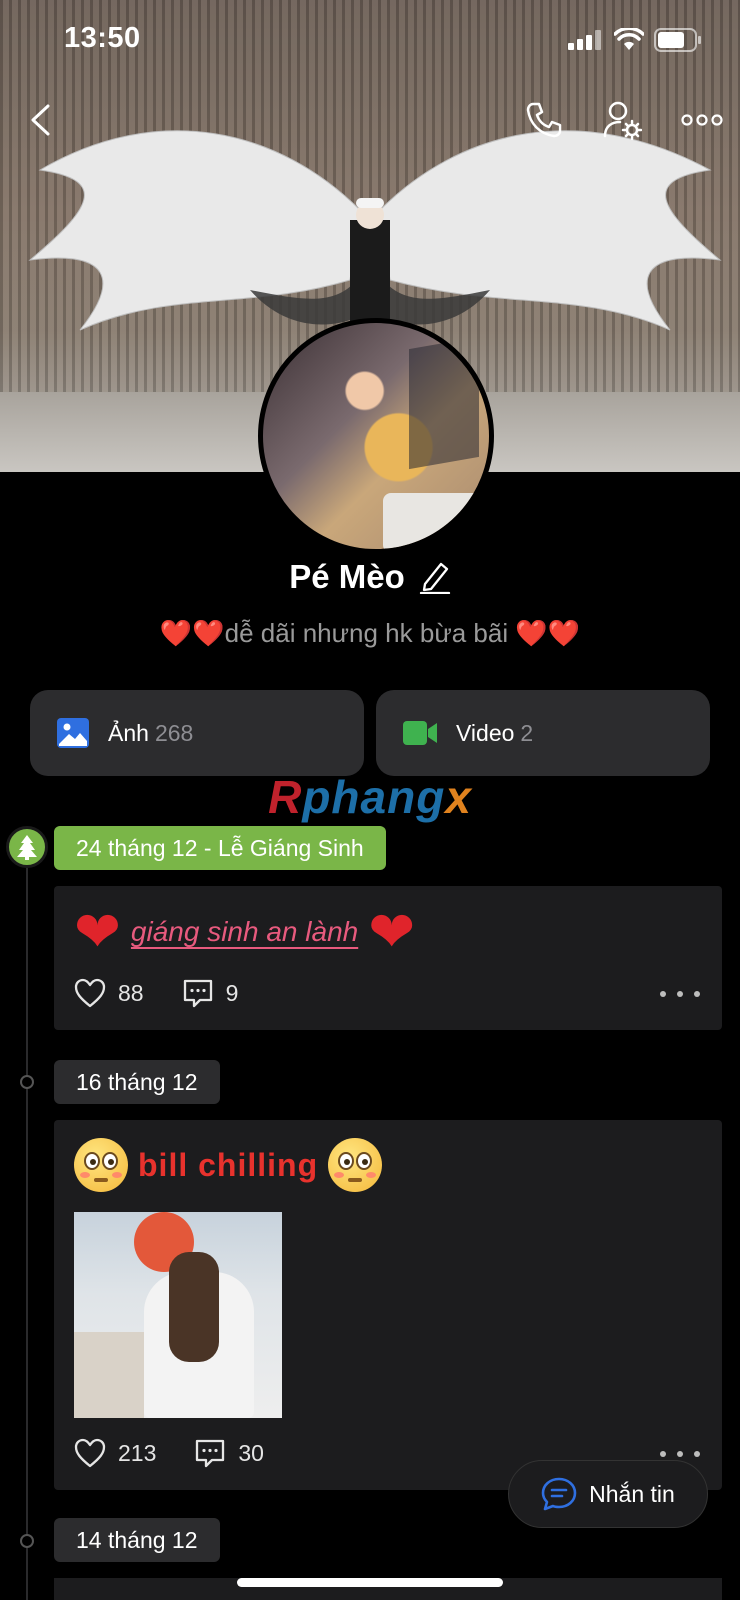  What do you see at coordinates (175, 993) in the screenshot?
I see `post-actions: 88 9` at bounding box center [175, 993].